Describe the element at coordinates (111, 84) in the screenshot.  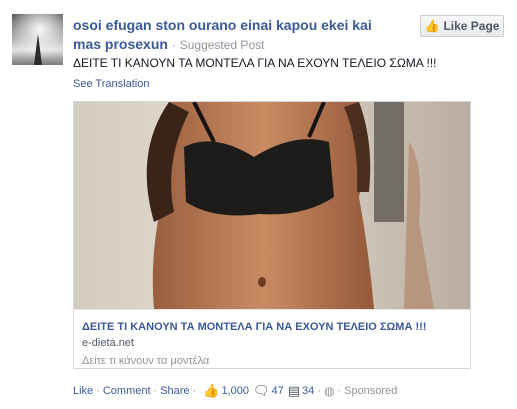
I see `see-translation-link: See Translation` at that location.